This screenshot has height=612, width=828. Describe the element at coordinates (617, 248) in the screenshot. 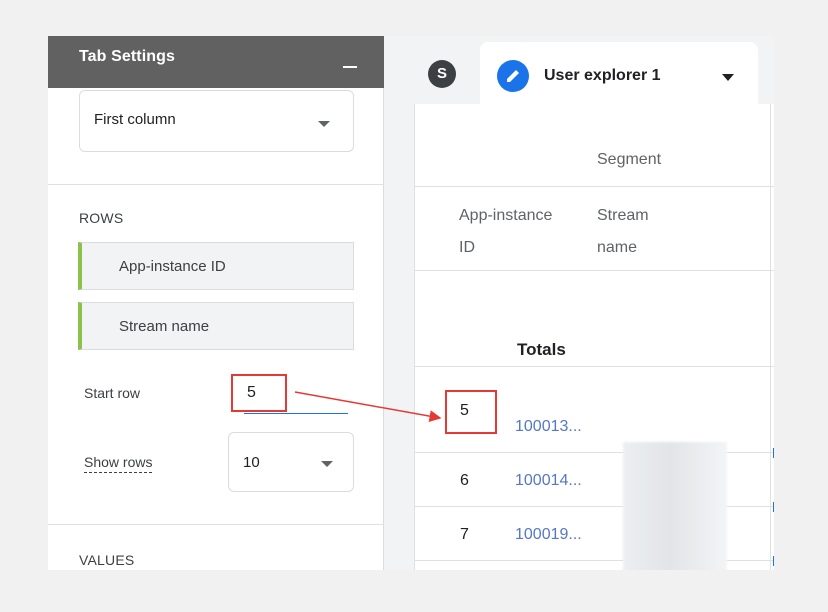

I see `col-header-stream-line2: name` at that location.